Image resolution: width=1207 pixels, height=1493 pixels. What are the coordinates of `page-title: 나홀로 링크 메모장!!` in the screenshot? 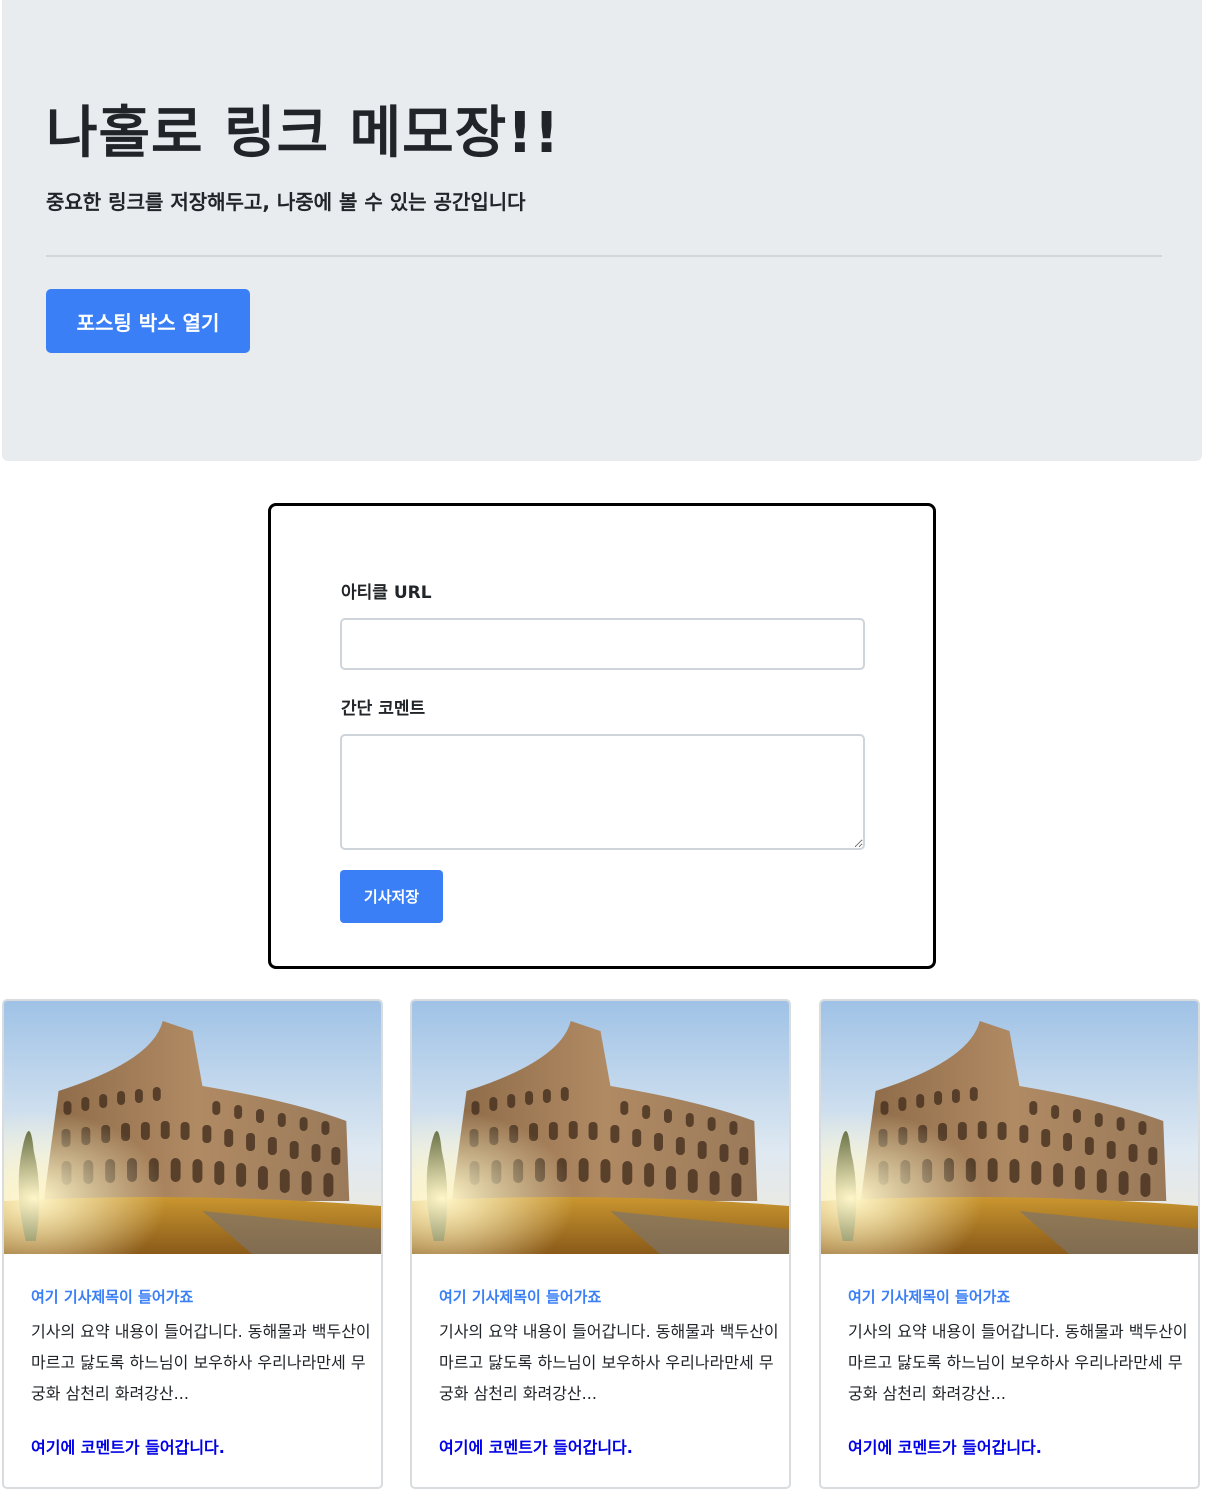 It's located at (303, 133).